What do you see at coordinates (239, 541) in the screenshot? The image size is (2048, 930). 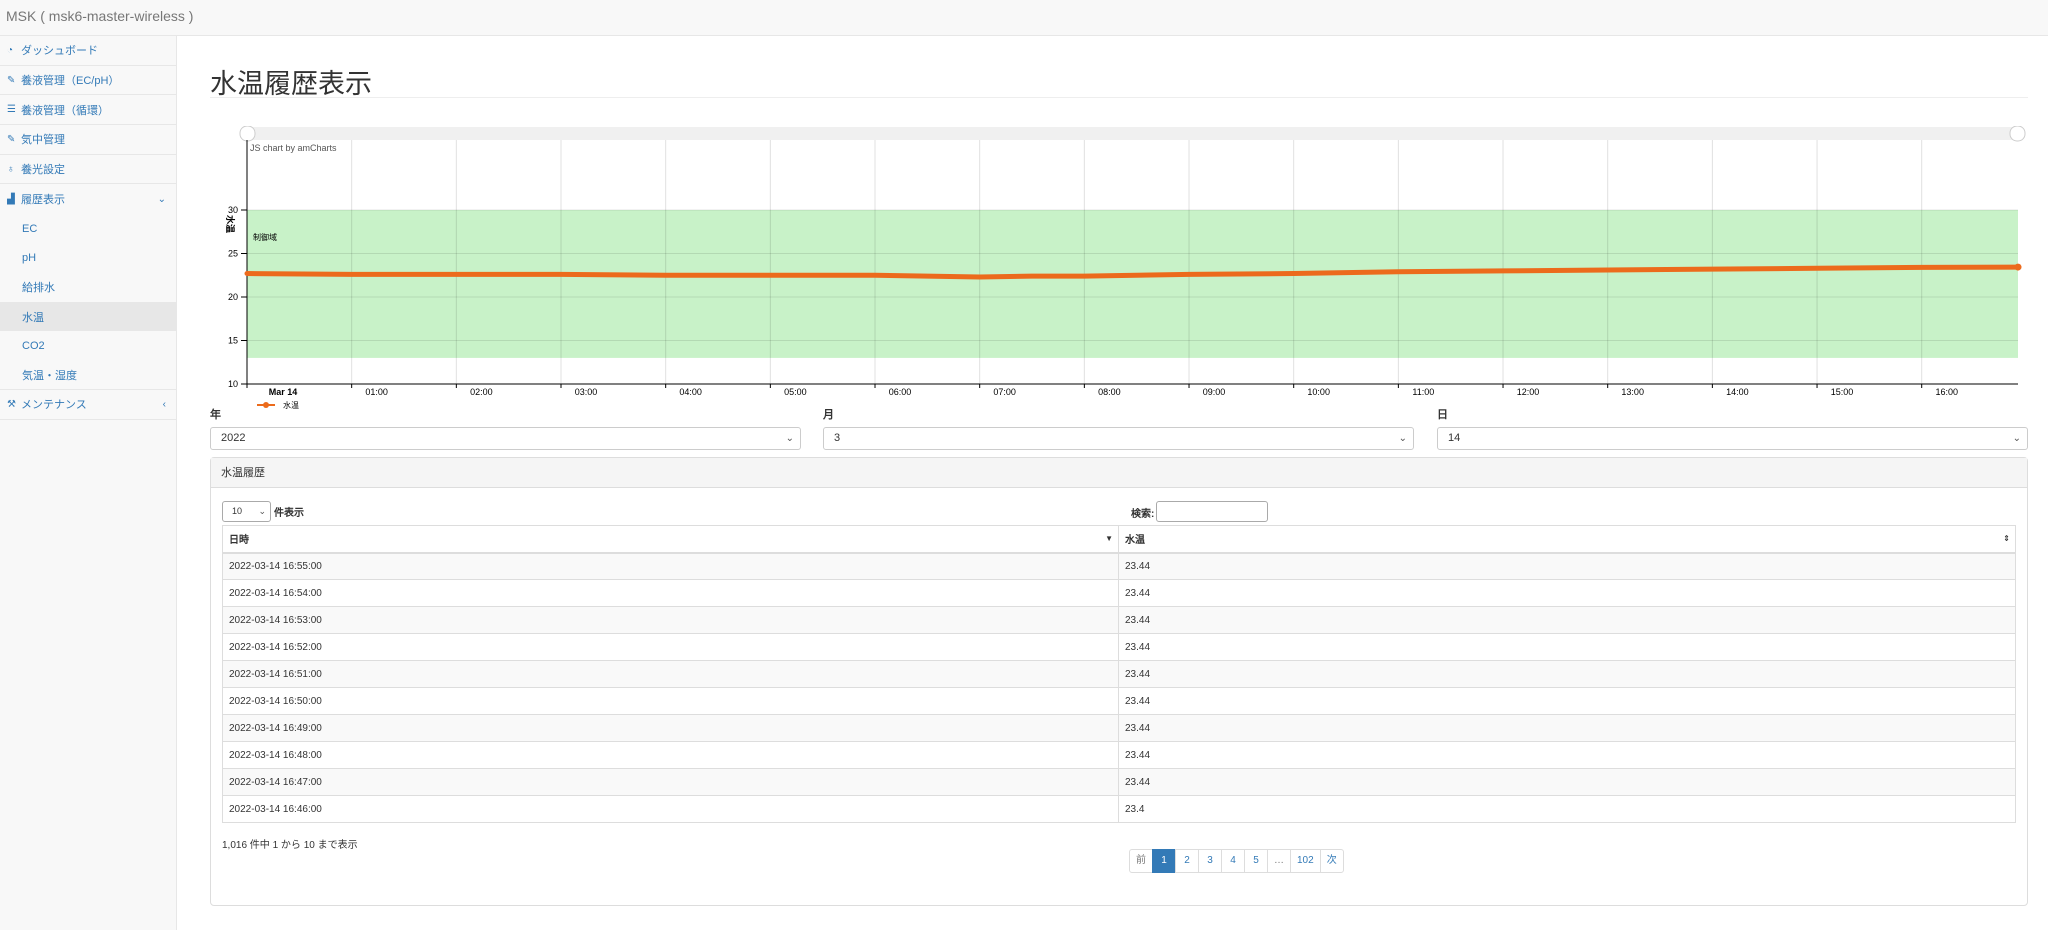 I see `column-header-label: 日時` at bounding box center [239, 541].